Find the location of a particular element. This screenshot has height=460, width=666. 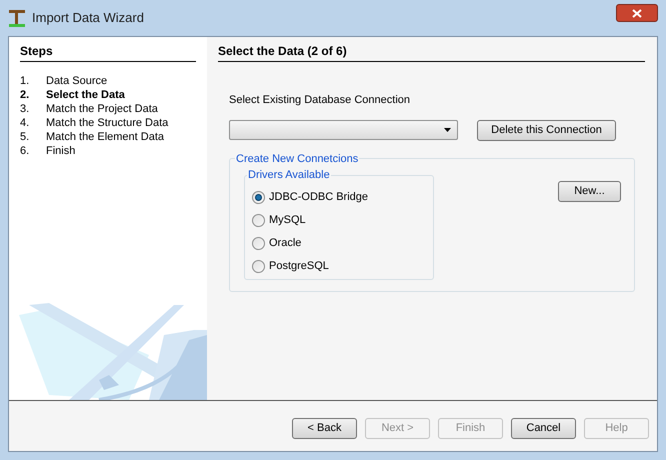

step-label: Match the Project Data is located at coordinates (102, 109).